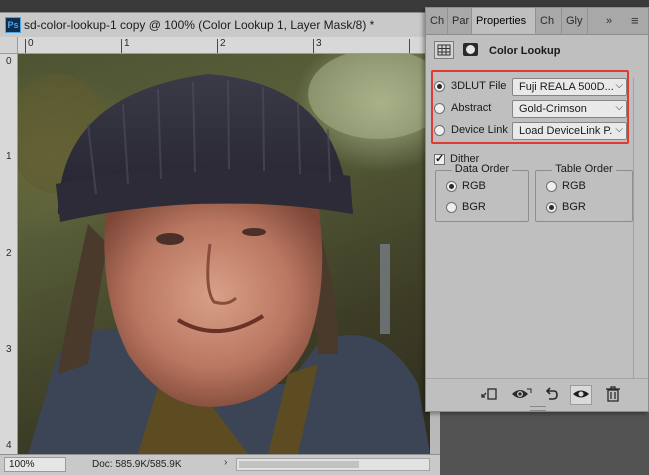  What do you see at coordinates (474, 186) in the screenshot?
I see `data-order-rgb-label: RGB` at bounding box center [474, 186].